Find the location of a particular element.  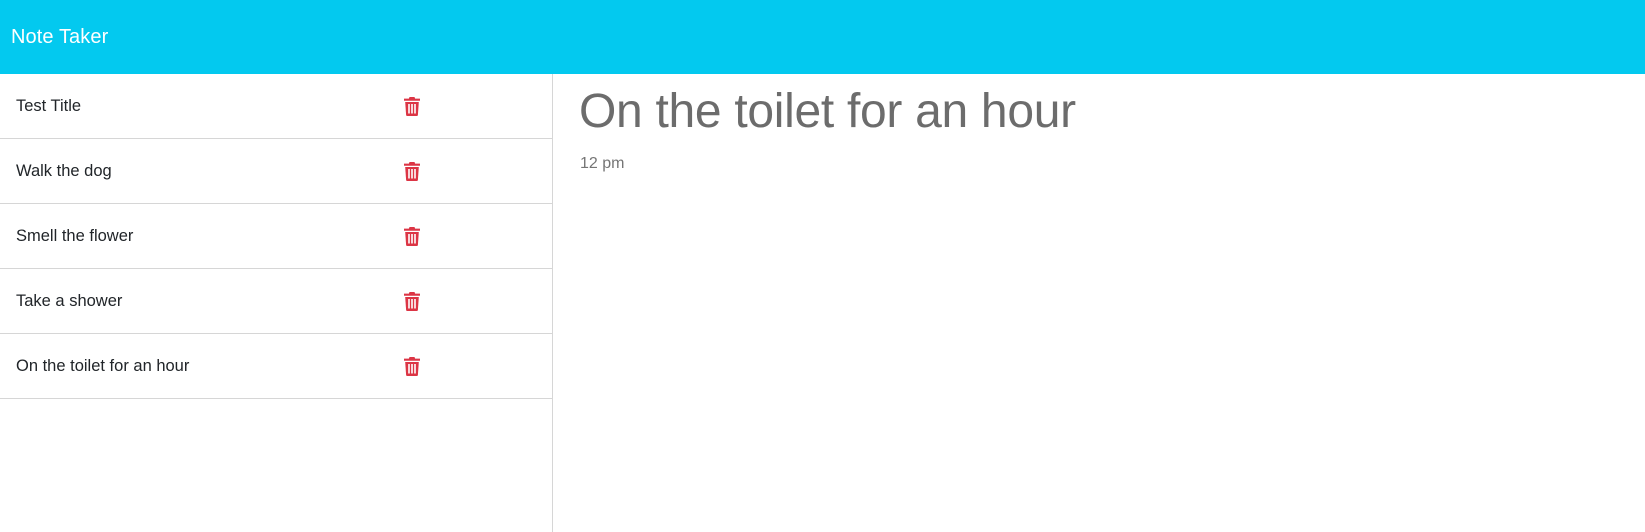

list-item: Test Title is located at coordinates (276, 106).